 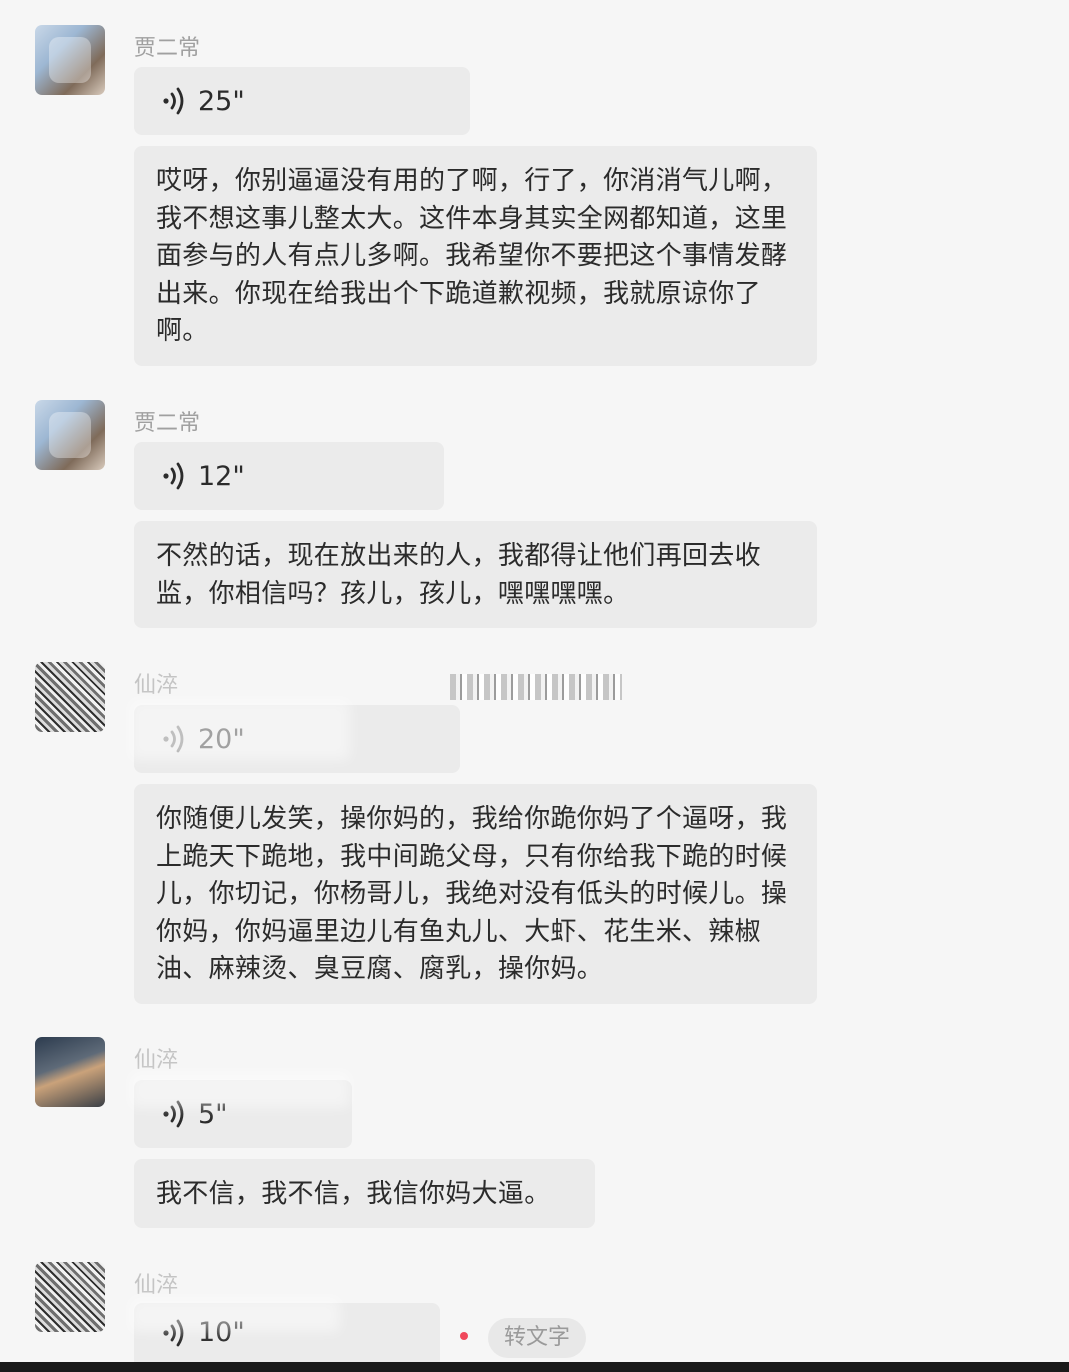 What do you see at coordinates (302, 101) in the screenshot?
I see `voice-message: 25"` at bounding box center [302, 101].